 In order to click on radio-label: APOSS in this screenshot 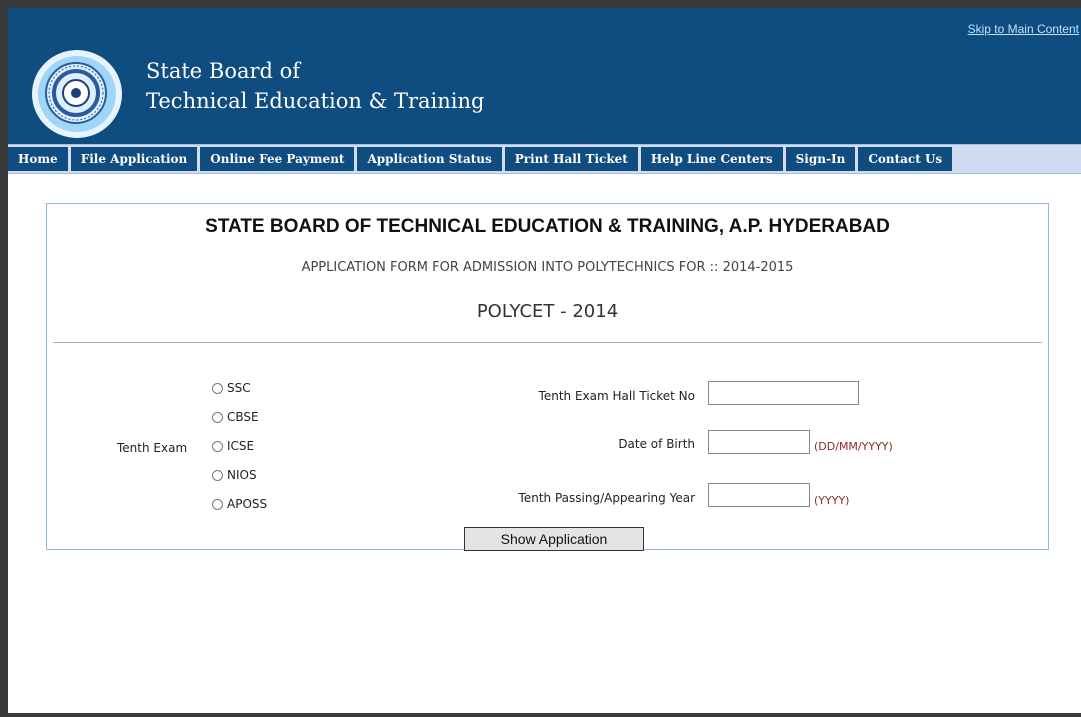, I will do `click(247, 504)`.